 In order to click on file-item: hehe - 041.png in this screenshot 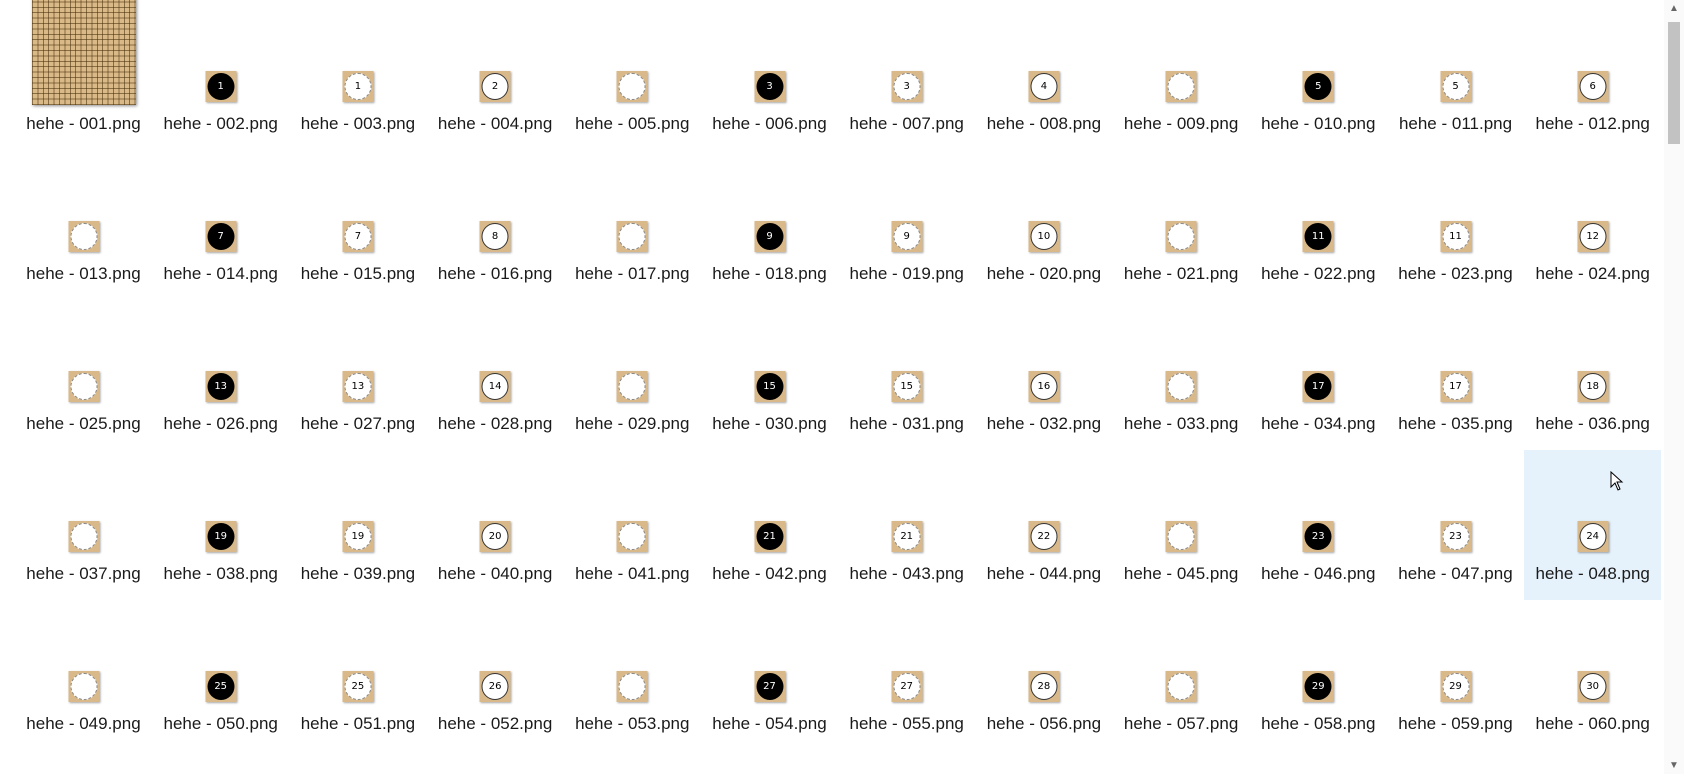, I will do `click(632, 525)`.